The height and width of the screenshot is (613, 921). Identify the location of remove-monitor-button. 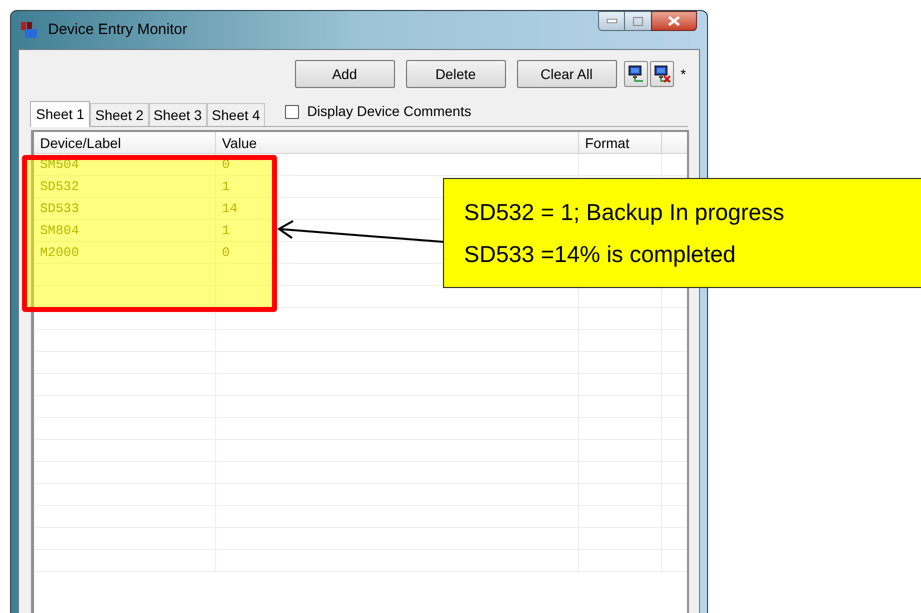
(662, 74).